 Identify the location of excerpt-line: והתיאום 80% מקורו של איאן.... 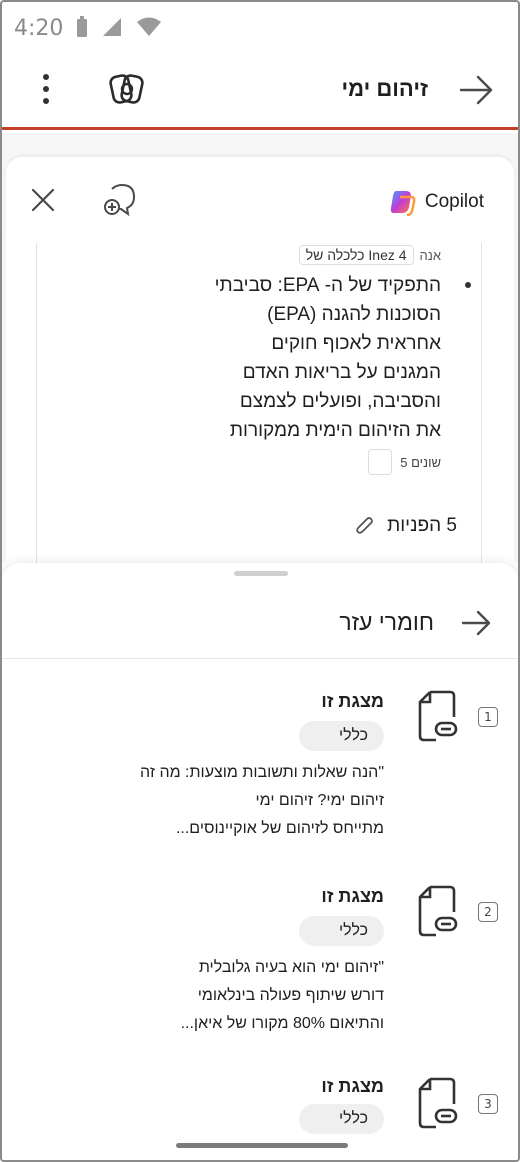
(282, 1023).